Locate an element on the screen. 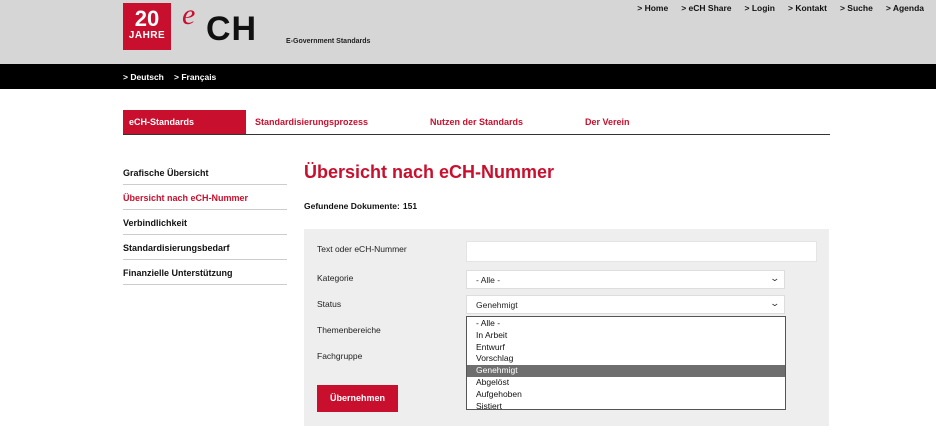  sidebar-item-grafische-uebersicht: Grafische Übersicht is located at coordinates (205, 172).